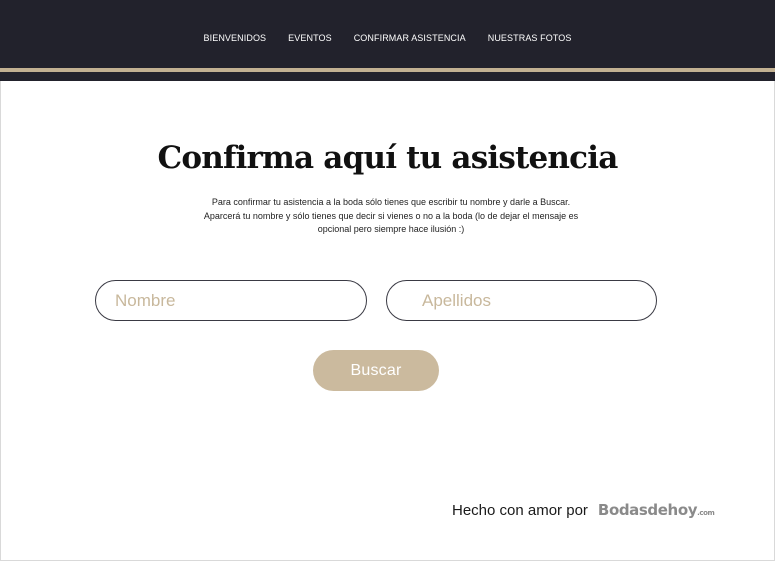 This screenshot has height=561, width=775. I want to click on brand-suffix: .com, so click(706, 513).